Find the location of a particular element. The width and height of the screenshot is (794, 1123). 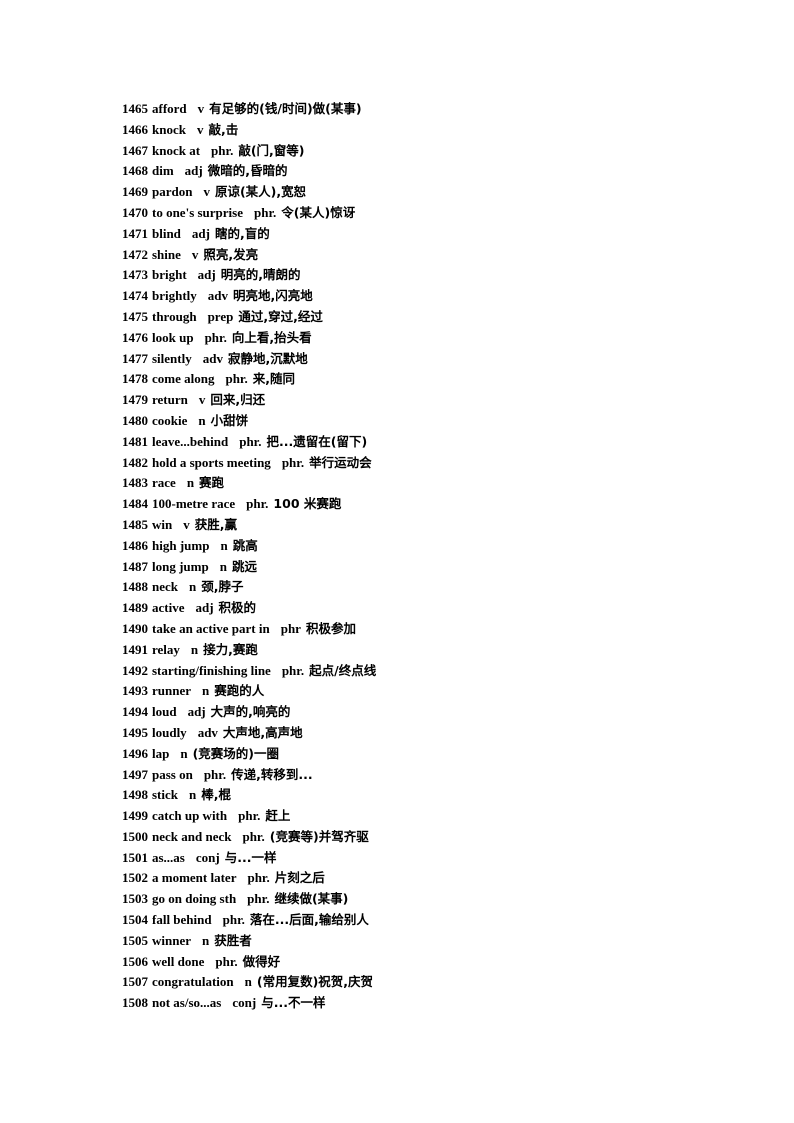

vocabulary-entry: 1507 congratulation n (常用复数)祝贺,庆贺 is located at coordinates (432, 982).